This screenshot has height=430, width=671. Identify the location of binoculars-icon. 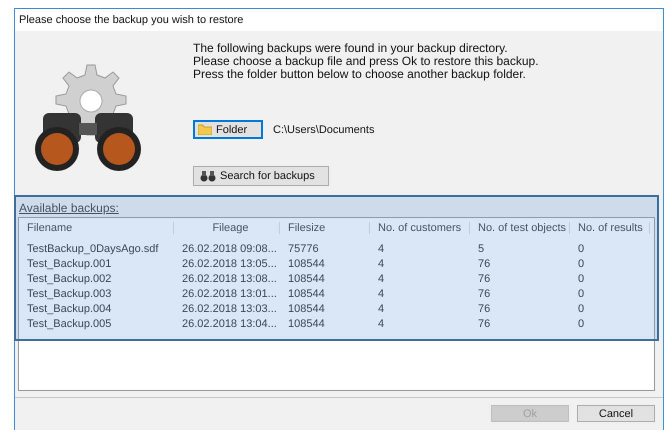
(208, 176).